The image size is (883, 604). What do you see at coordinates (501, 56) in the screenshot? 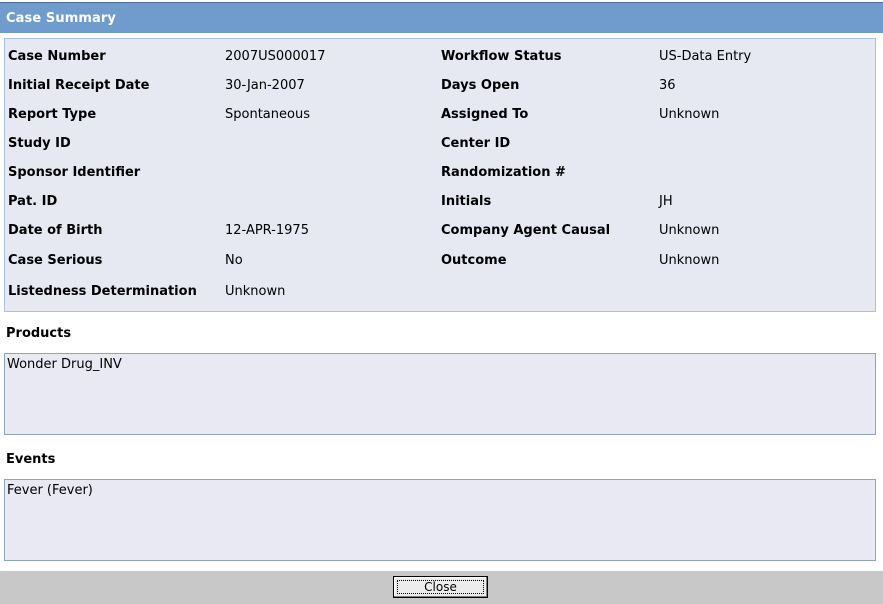
I see `workflow-status-label: Workflow Status` at bounding box center [501, 56].